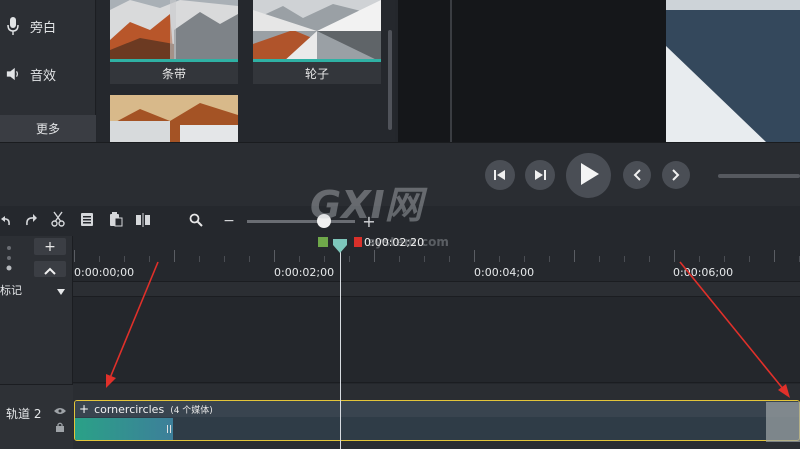 The width and height of the screenshot is (800, 449). What do you see at coordinates (734, 329) in the screenshot?
I see `arrow-right` at bounding box center [734, 329].